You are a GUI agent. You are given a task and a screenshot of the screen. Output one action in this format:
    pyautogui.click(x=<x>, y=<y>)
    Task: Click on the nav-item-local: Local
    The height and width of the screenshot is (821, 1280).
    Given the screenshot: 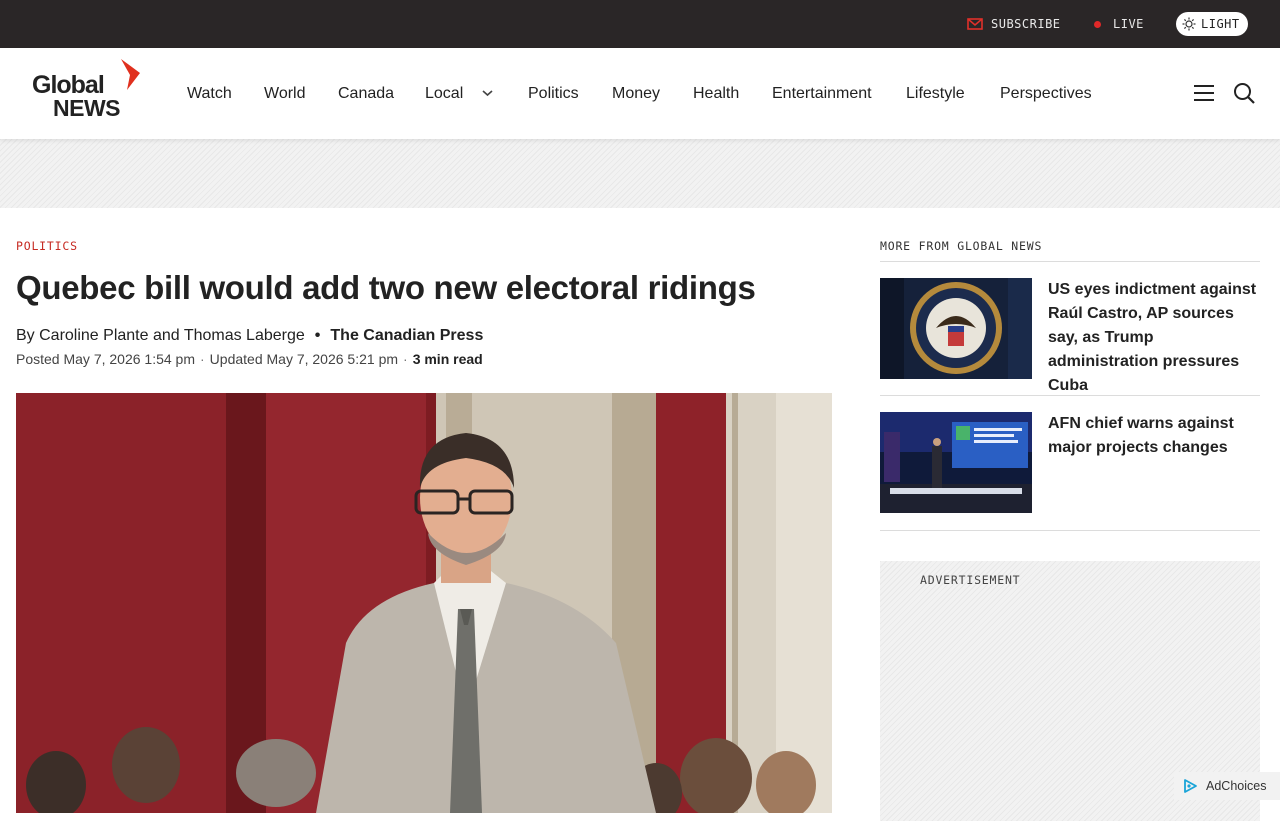 What is the action you would take?
    pyautogui.click(x=444, y=93)
    